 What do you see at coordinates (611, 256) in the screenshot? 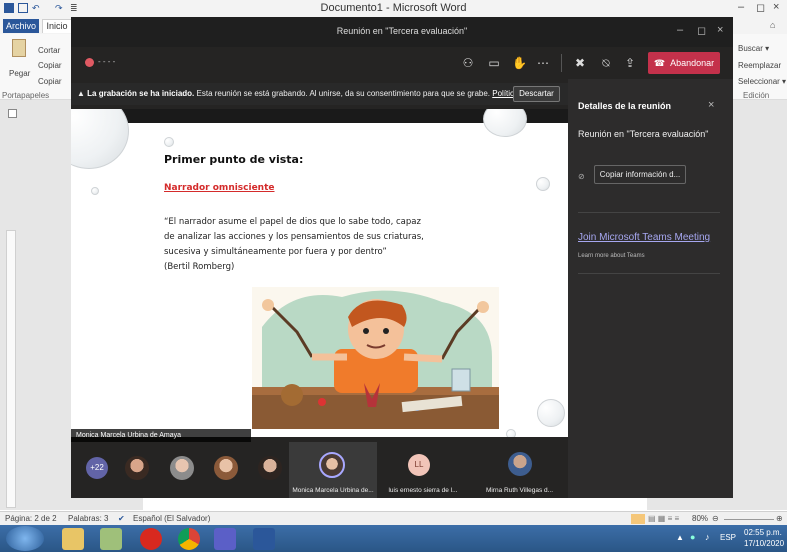
I see `learn-more-link: Learn more about Teams` at bounding box center [611, 256].